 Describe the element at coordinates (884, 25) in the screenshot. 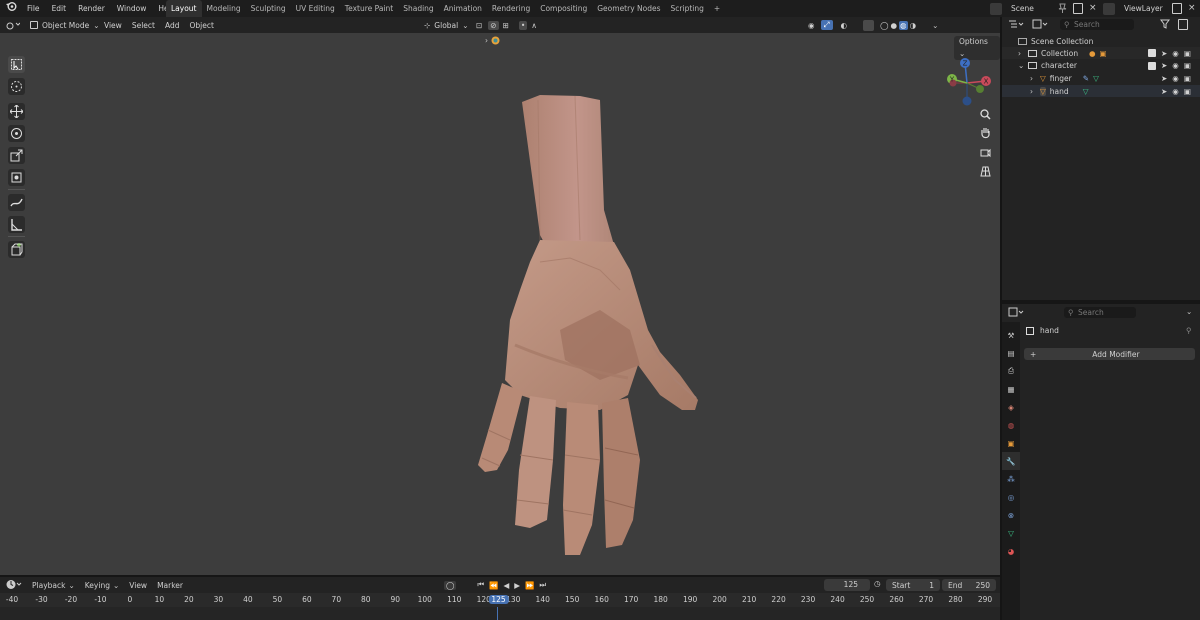

I see `wireframe-shading-icon: ◯` at that location.